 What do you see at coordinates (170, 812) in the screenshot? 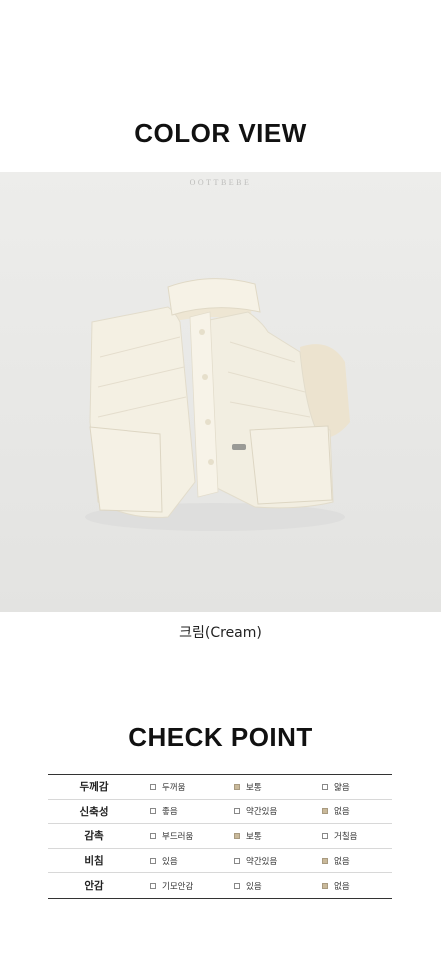
I see `option-label: 좋음` at bounding box center [170, 812].